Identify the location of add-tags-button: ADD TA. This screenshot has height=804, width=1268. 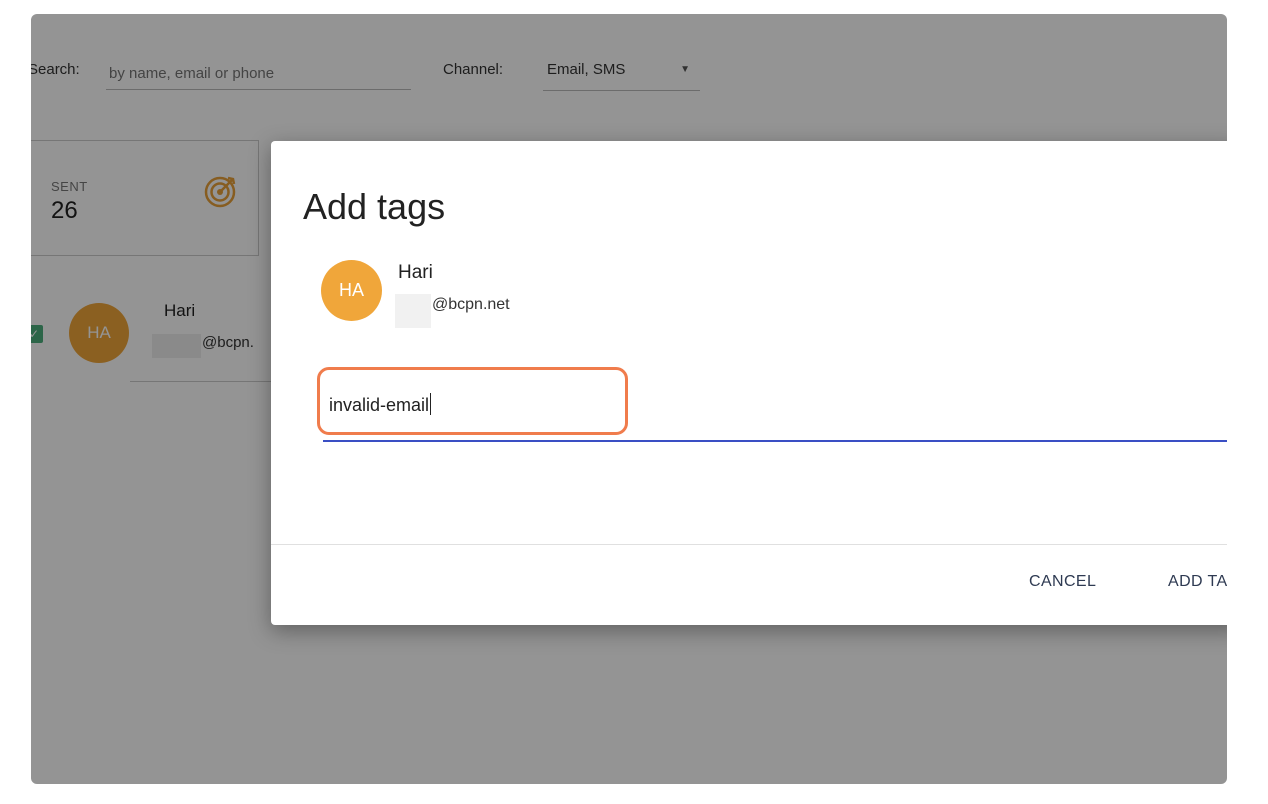
(1197, 582).